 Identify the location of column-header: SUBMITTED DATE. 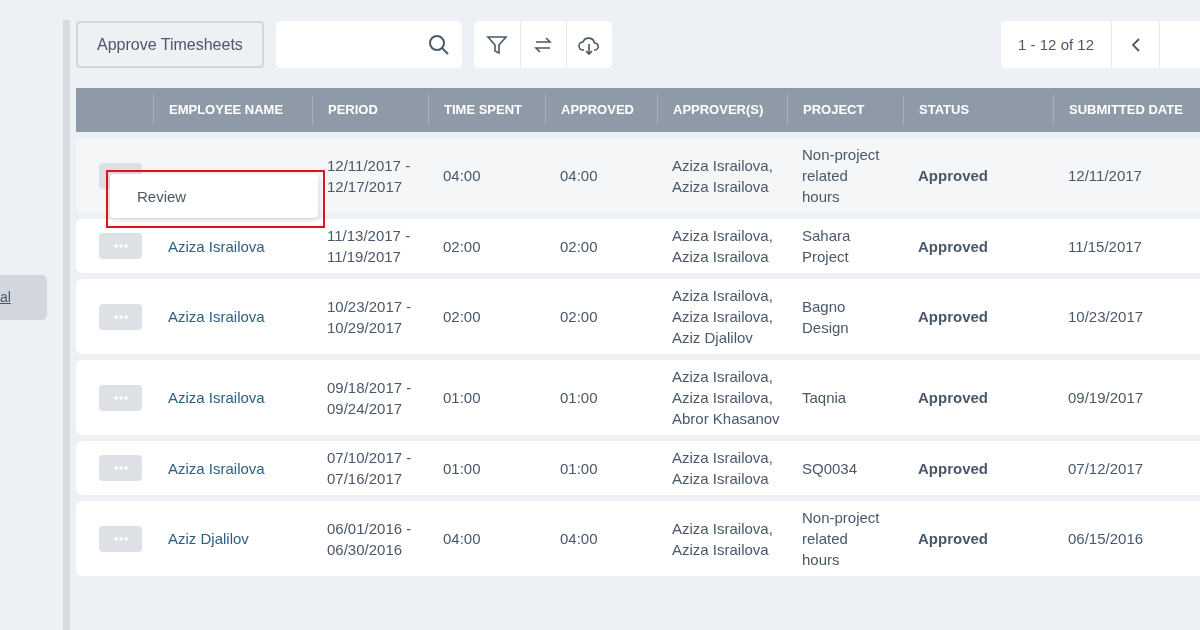
(1126, 110).